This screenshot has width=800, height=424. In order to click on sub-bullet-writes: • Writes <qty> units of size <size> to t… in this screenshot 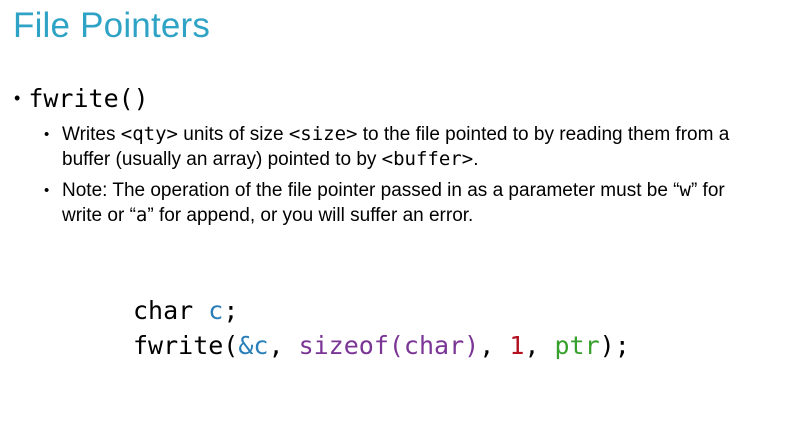, I will do `click(404, 147)`.